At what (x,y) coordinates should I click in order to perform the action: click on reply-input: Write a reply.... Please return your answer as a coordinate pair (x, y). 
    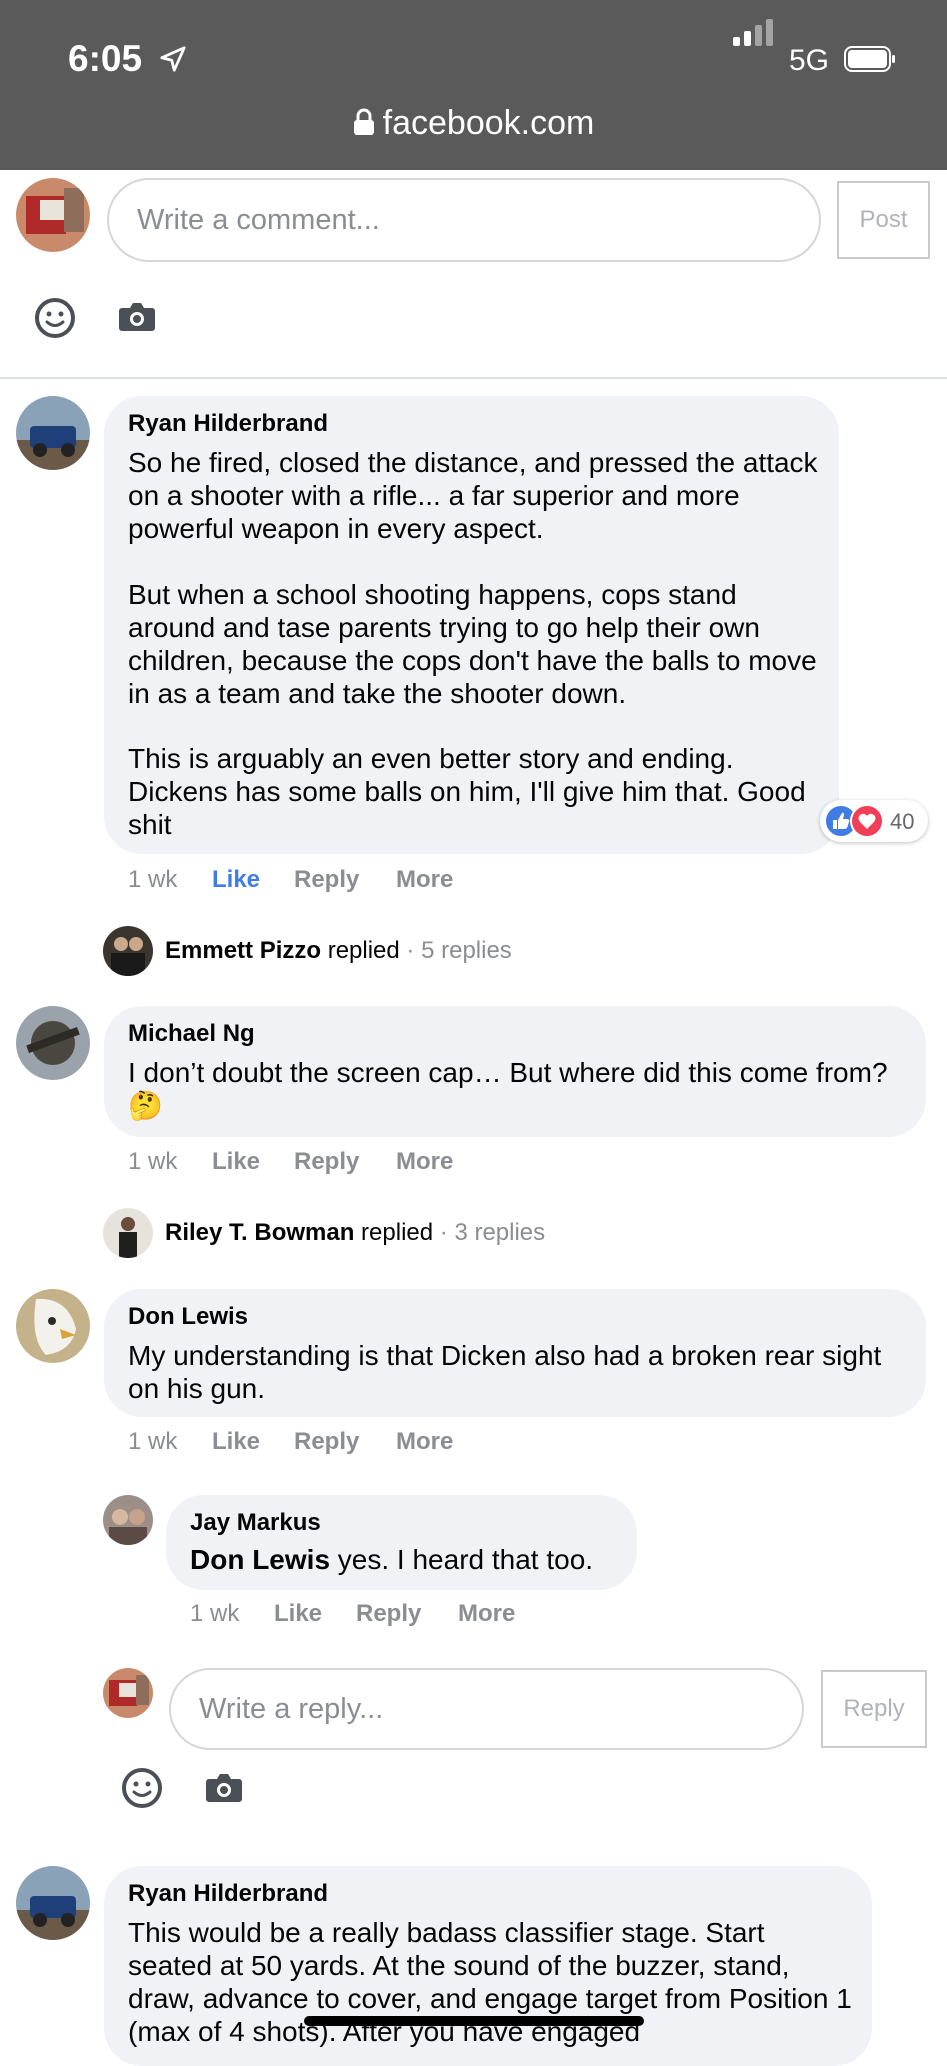
    Looking at the image, I should click on (486, 1709).